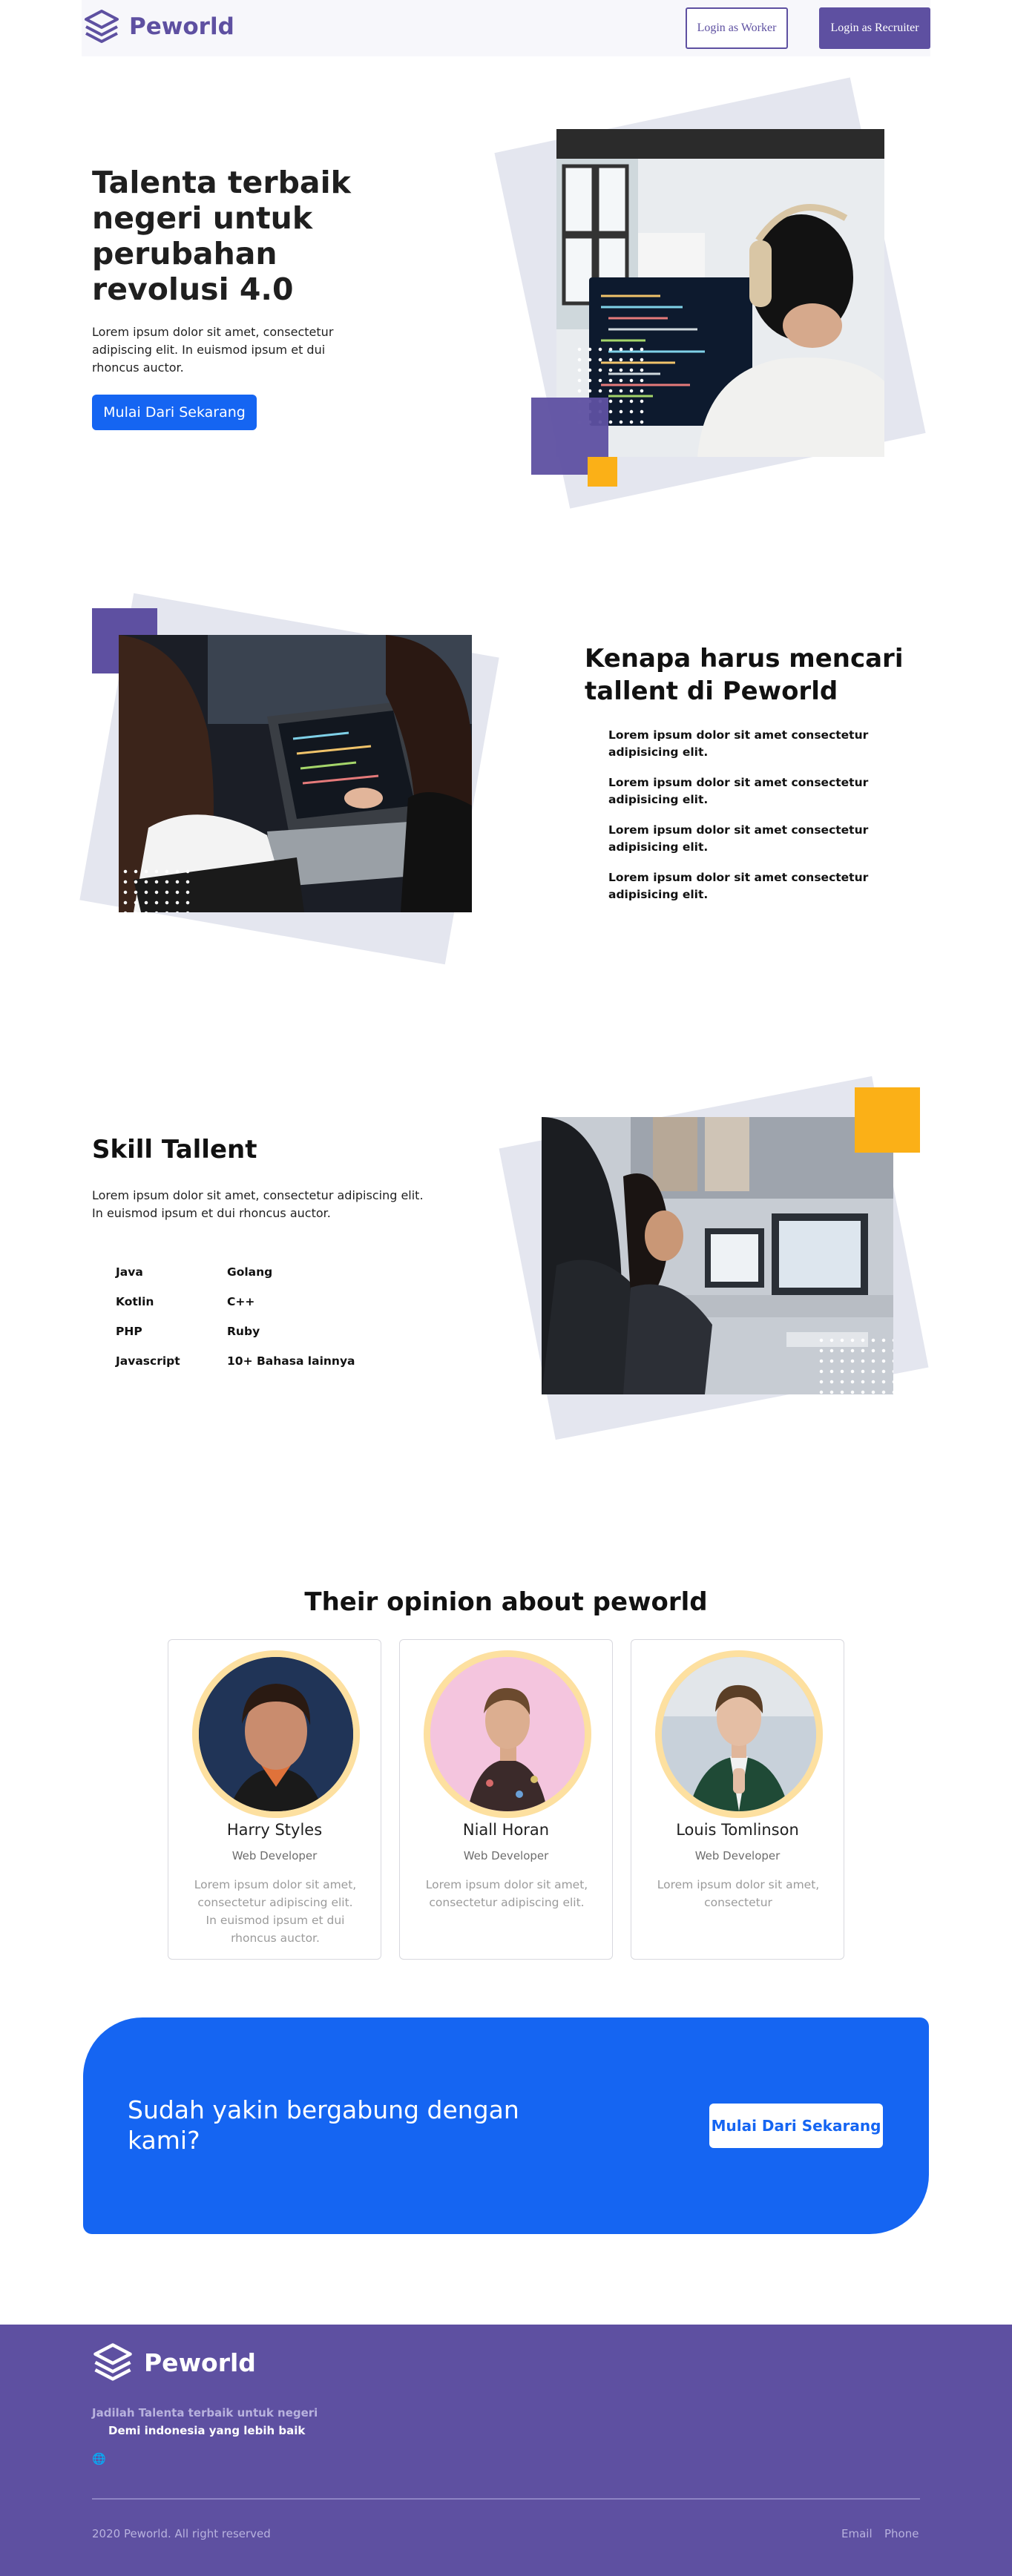 The height and width of the screenshot is (2576, 1012). I want to click on footer-phone-link: Phone, so click(901, 2534).